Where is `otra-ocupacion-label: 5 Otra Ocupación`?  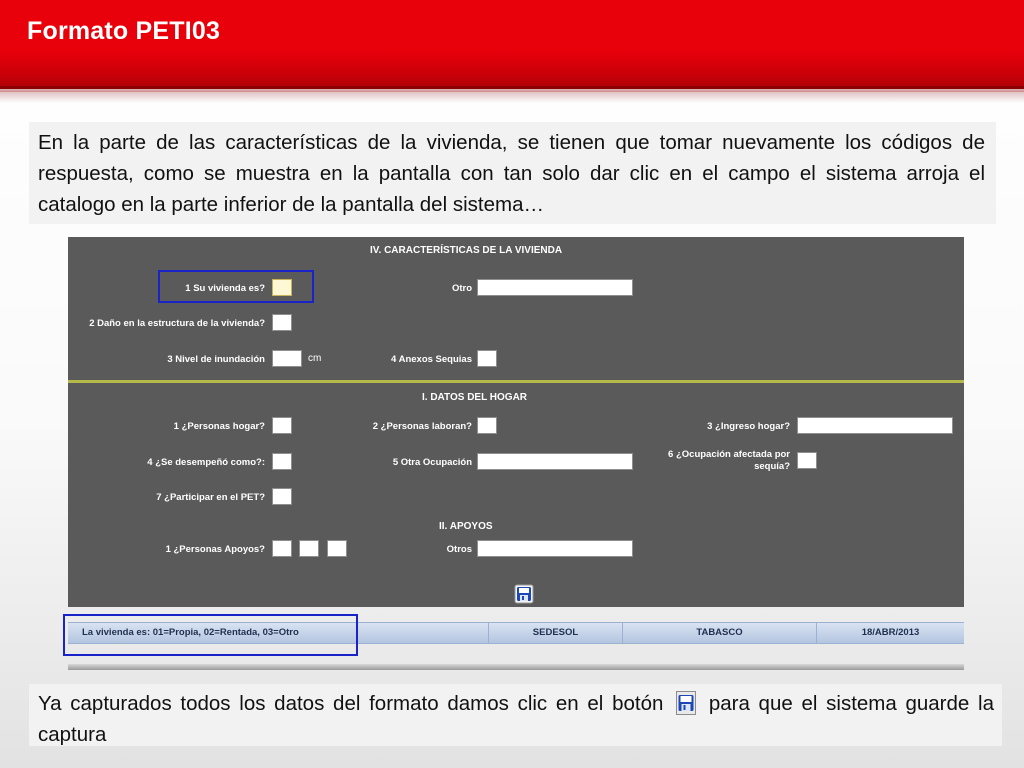
otra-ocupacion-label: 5 Otra Ocupación is located at coordinates (432, 462).